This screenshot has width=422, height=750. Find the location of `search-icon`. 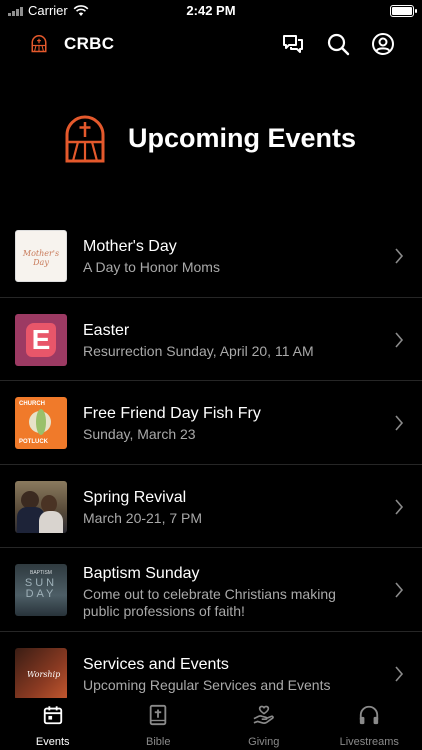

search-icon is located at coordinates (338, 44).